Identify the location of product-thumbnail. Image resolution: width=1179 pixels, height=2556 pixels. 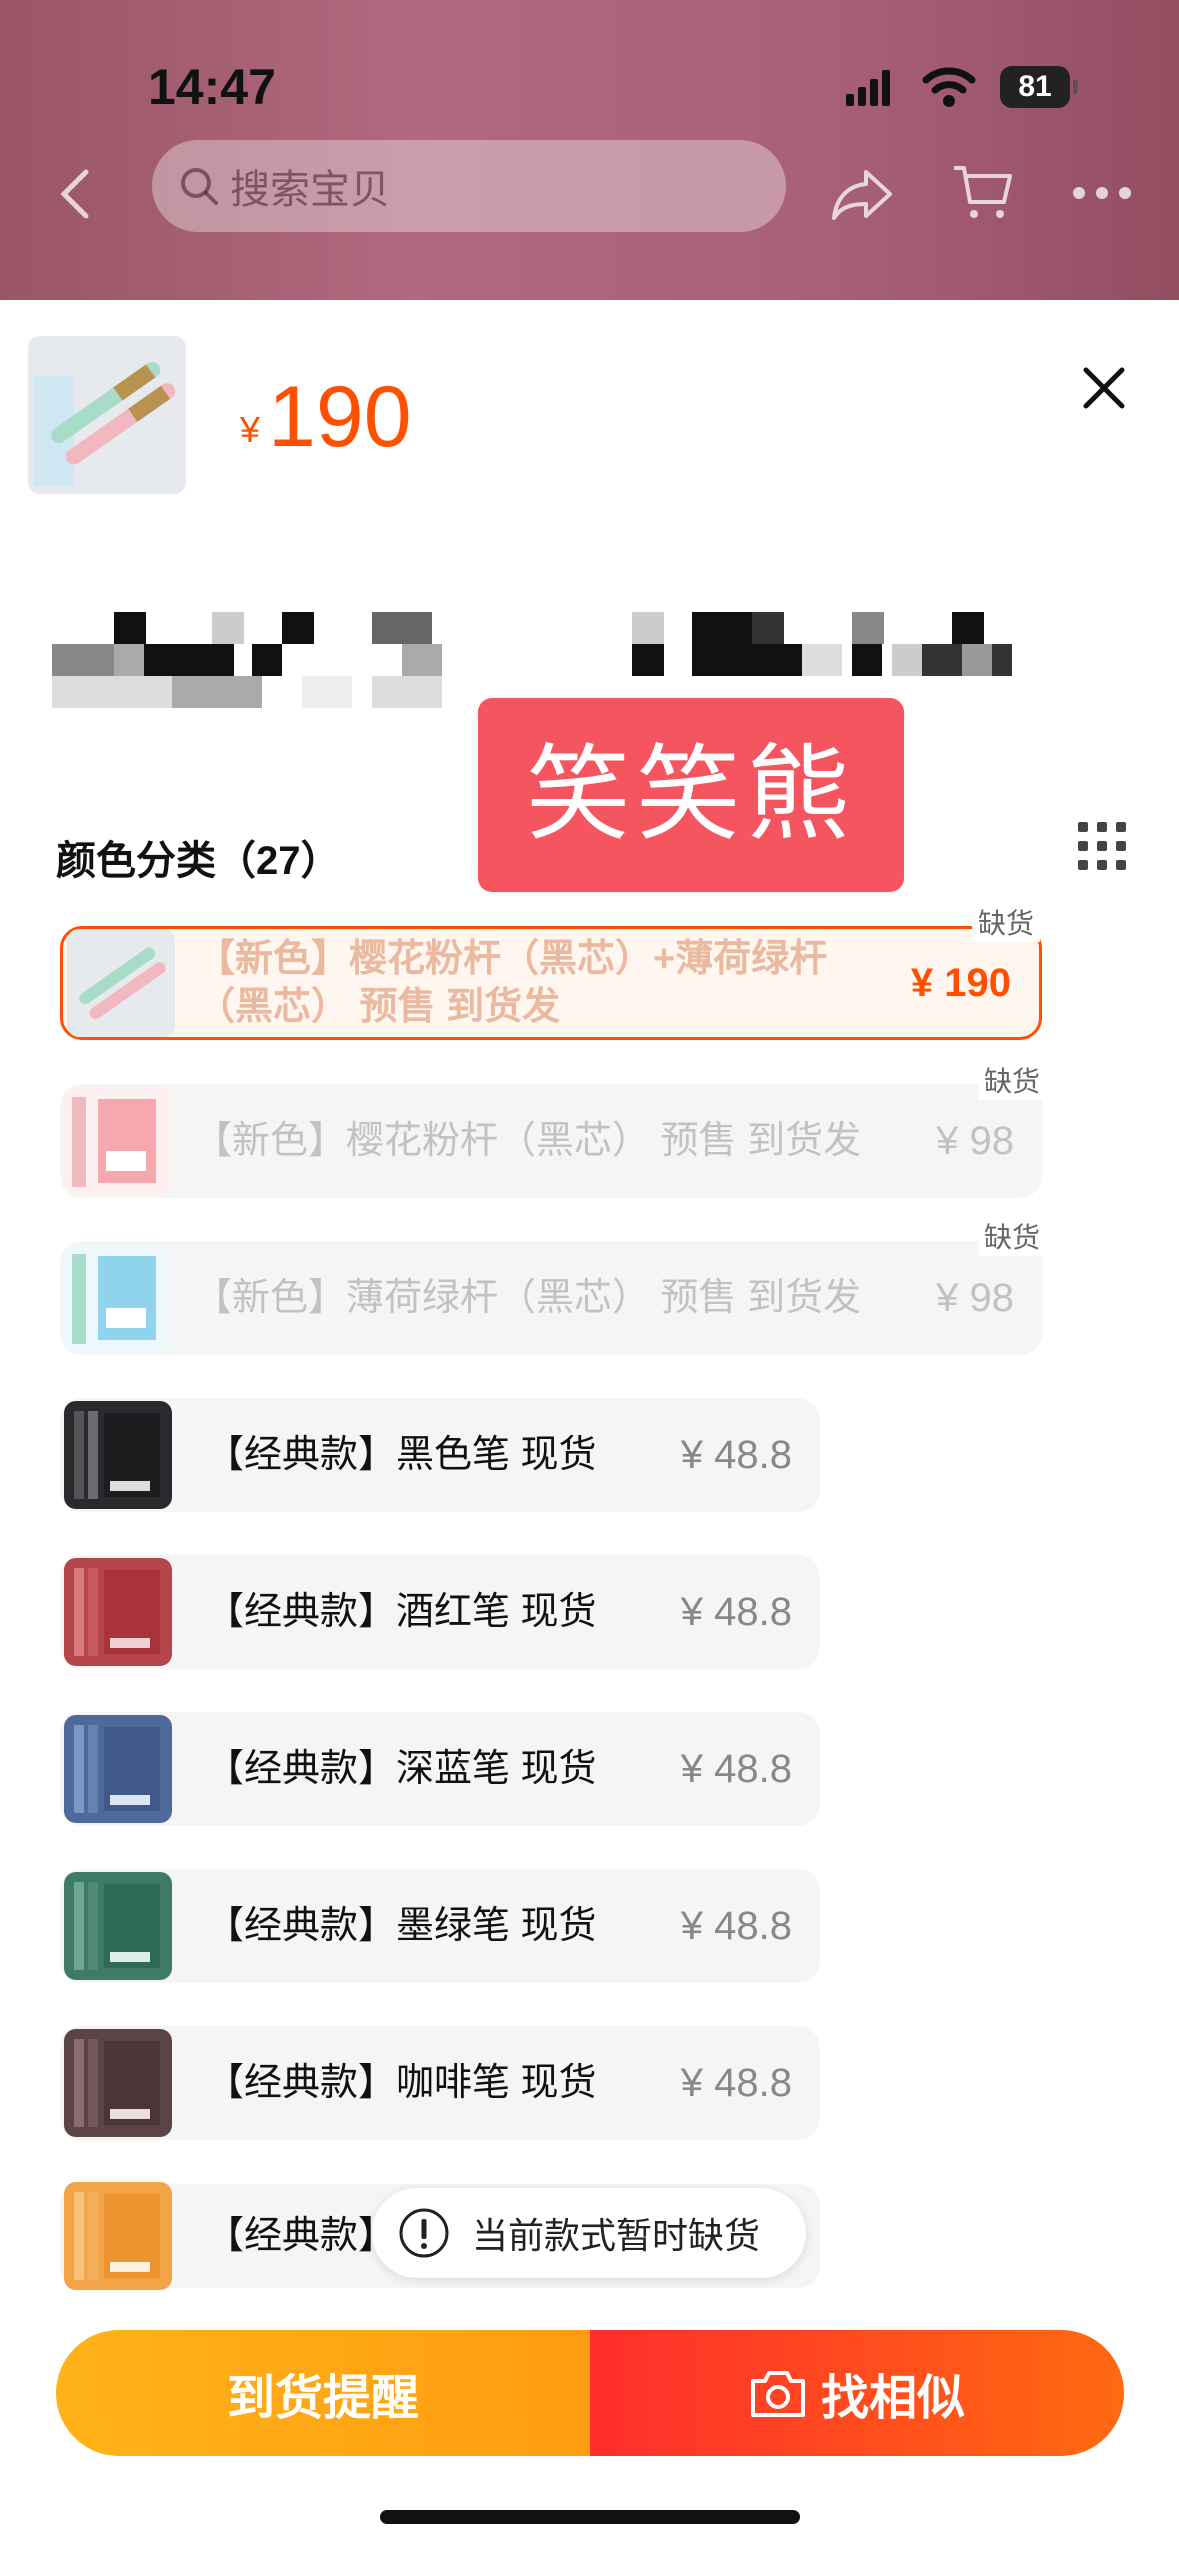
(107, 415).